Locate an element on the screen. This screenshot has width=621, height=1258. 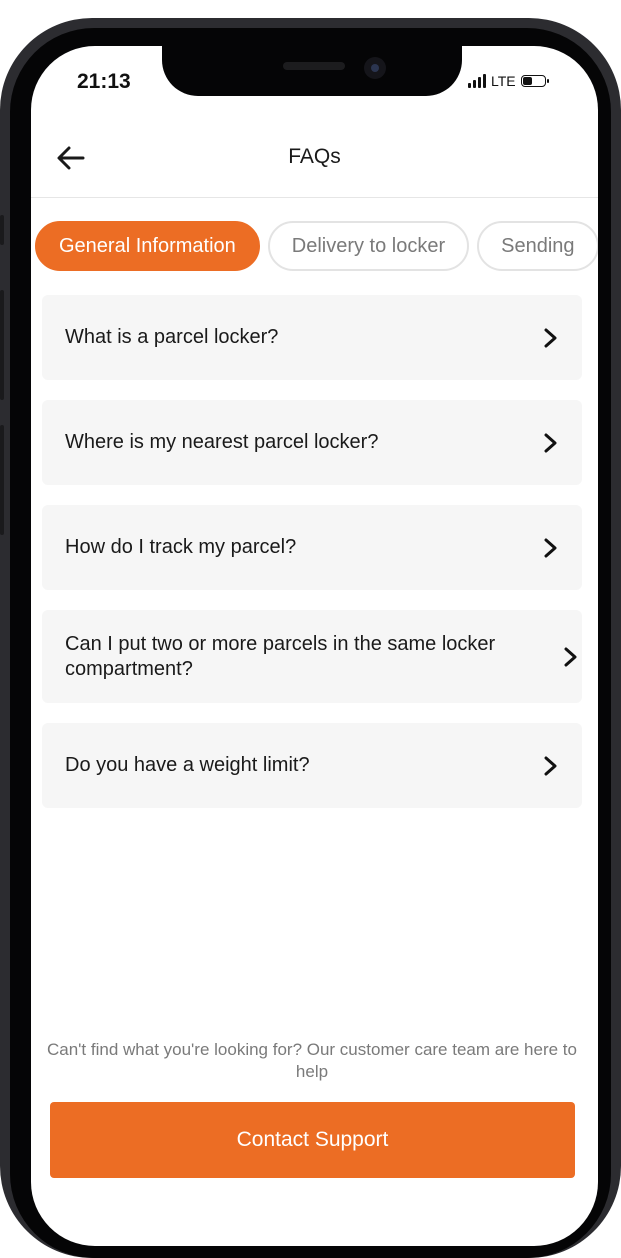
status-indicators: LTE is located at coordinates (508, 81).